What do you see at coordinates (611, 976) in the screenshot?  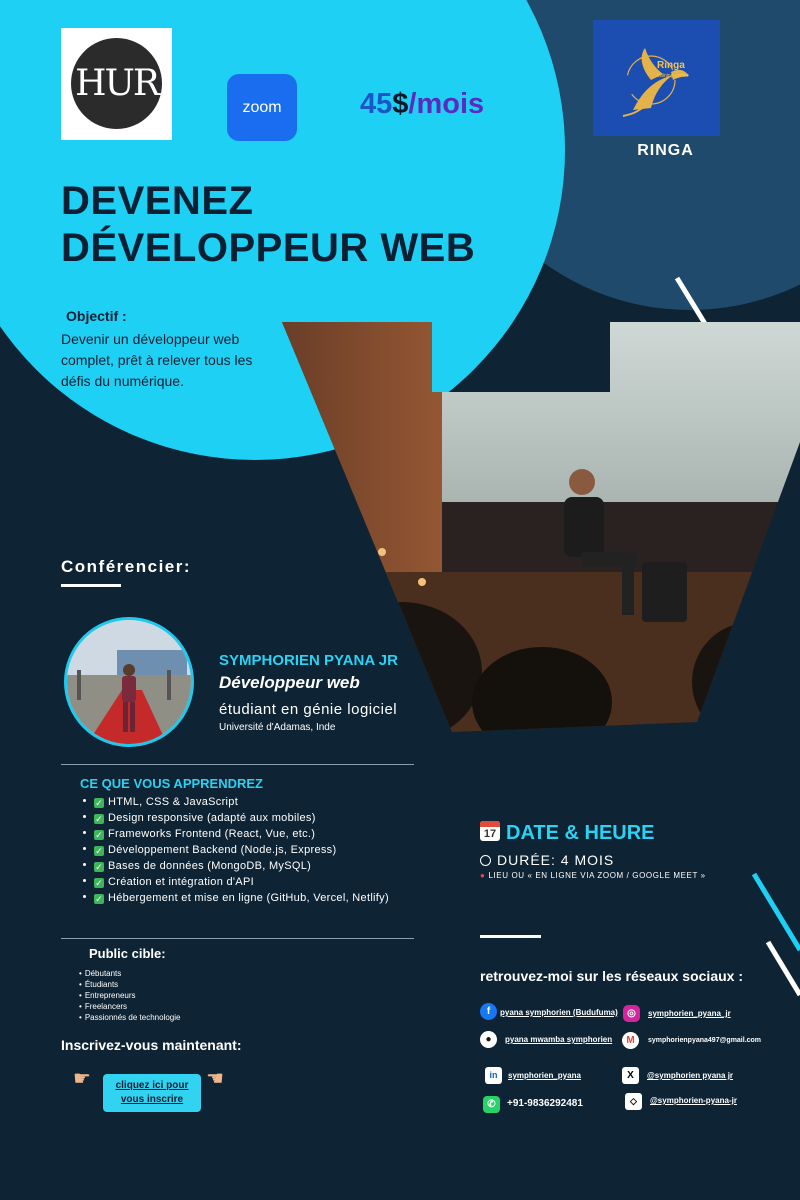 I see `social-title: retrouvez-moi sur les réseaux sociaux :` at bounding box center [611, 976].